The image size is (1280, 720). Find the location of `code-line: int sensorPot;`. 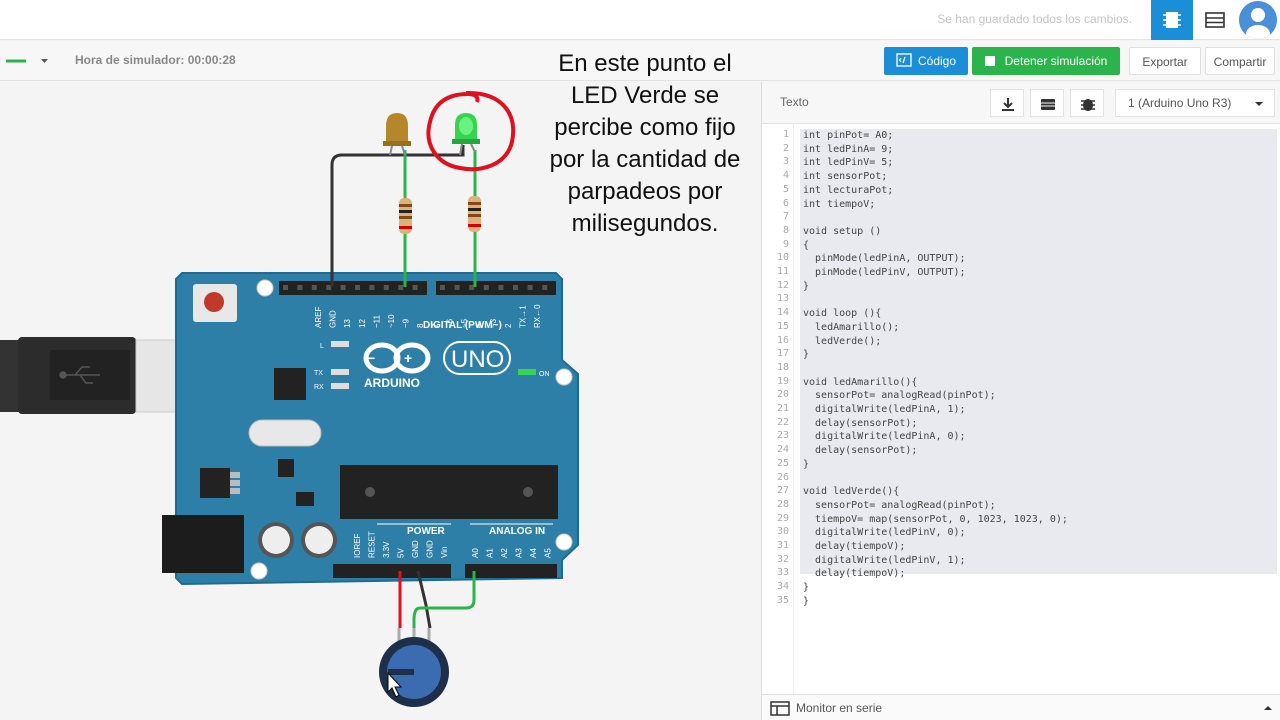

code-line: int sensorPot; is located at coordinates (845, 177).